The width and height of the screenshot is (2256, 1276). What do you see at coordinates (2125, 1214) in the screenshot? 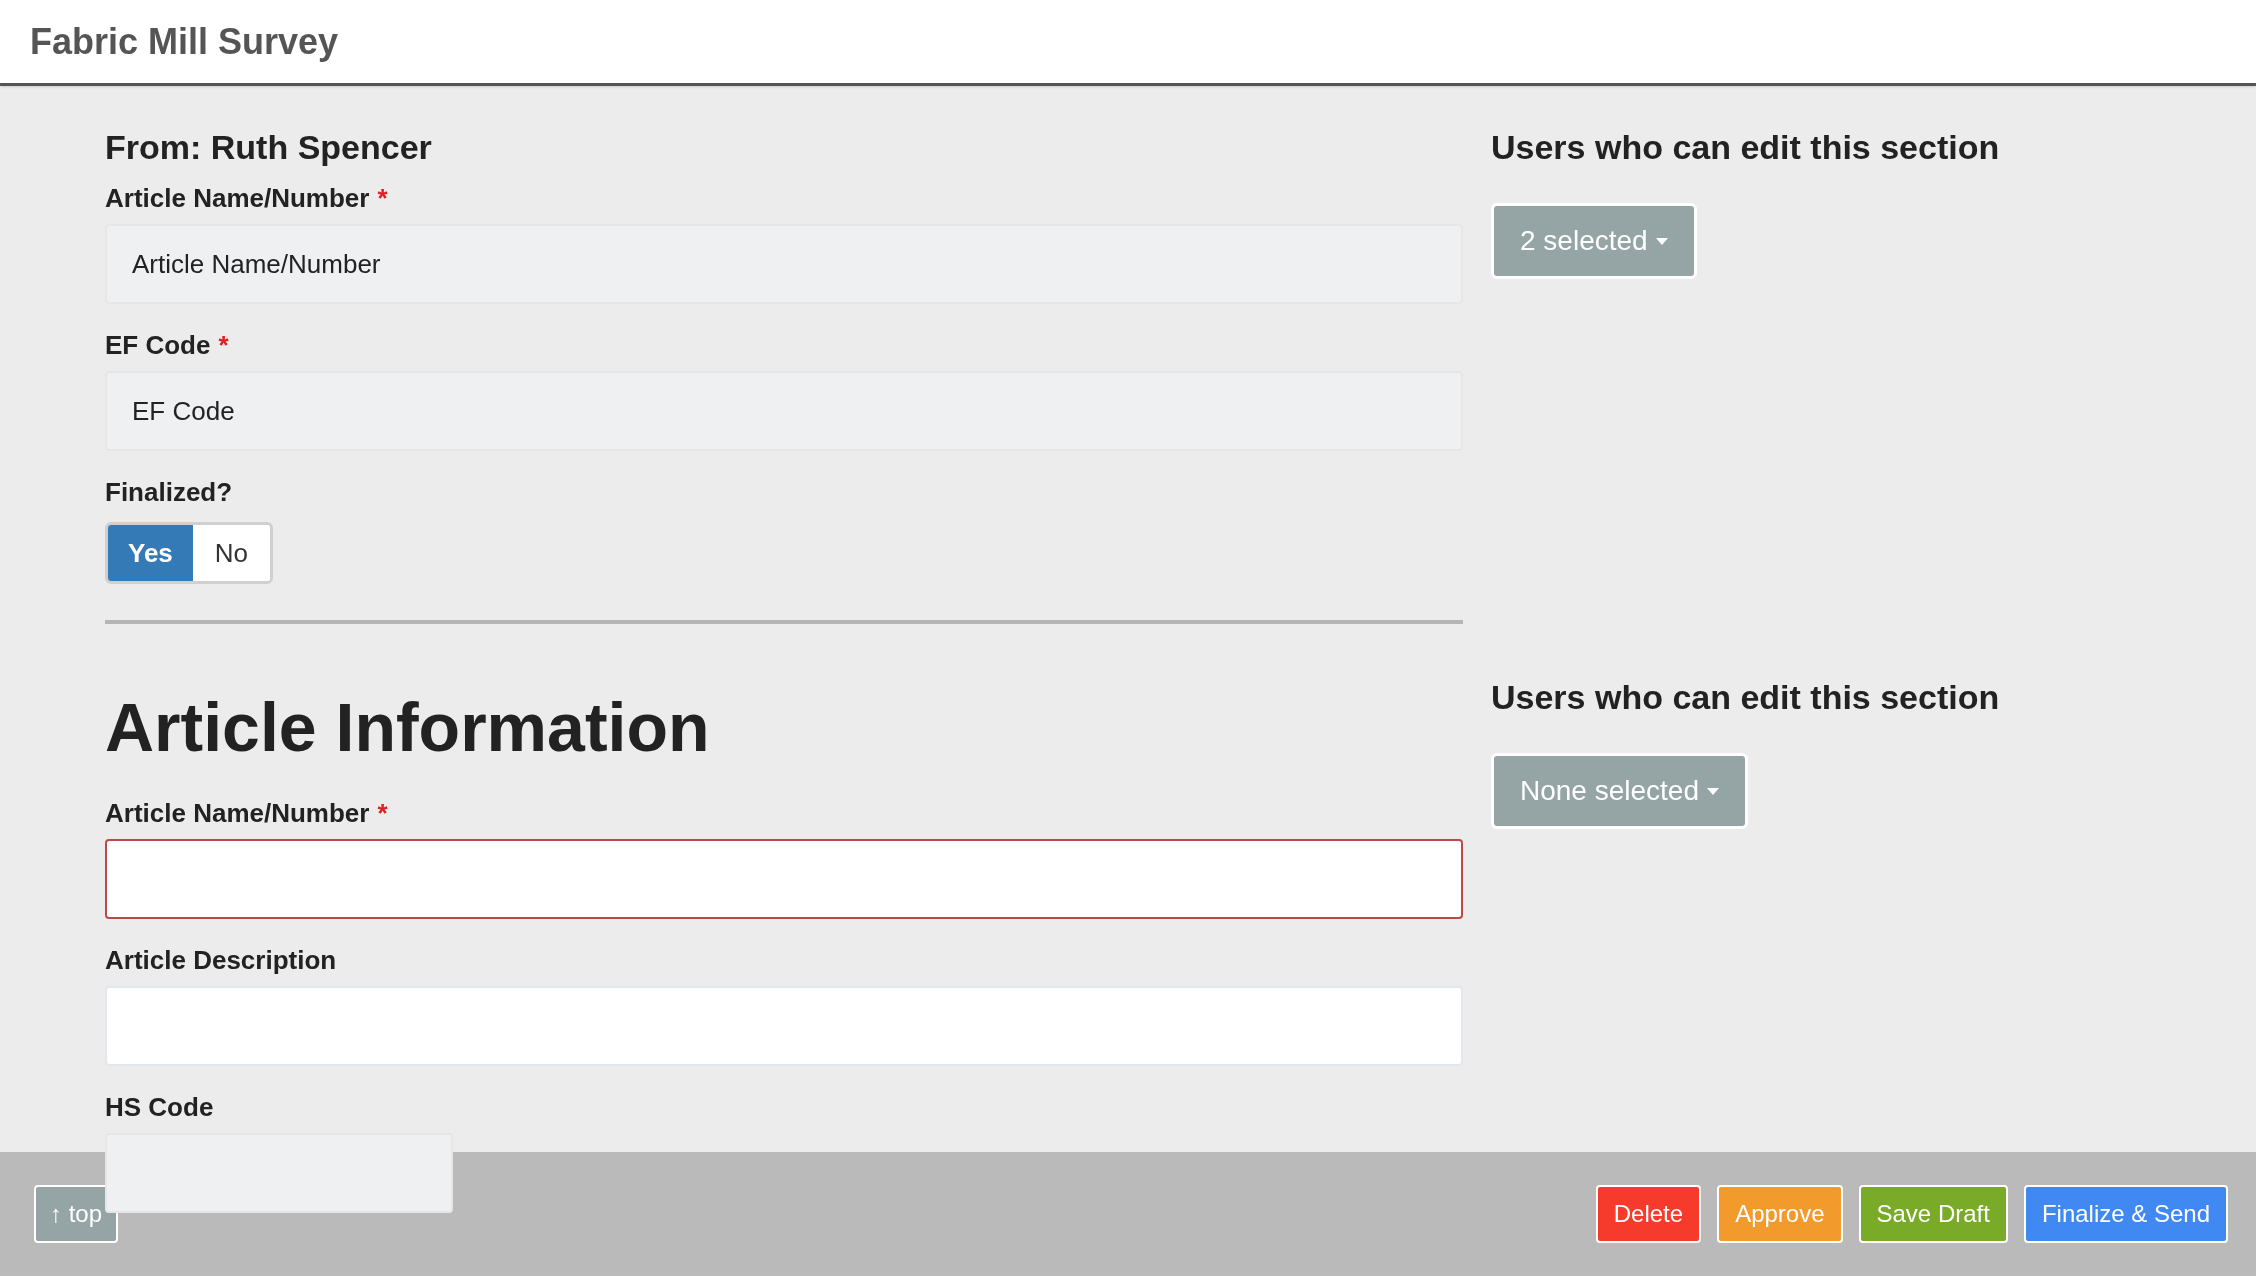
I see `action-button: Finalize & Send` at bounding box center [2125, 1214].